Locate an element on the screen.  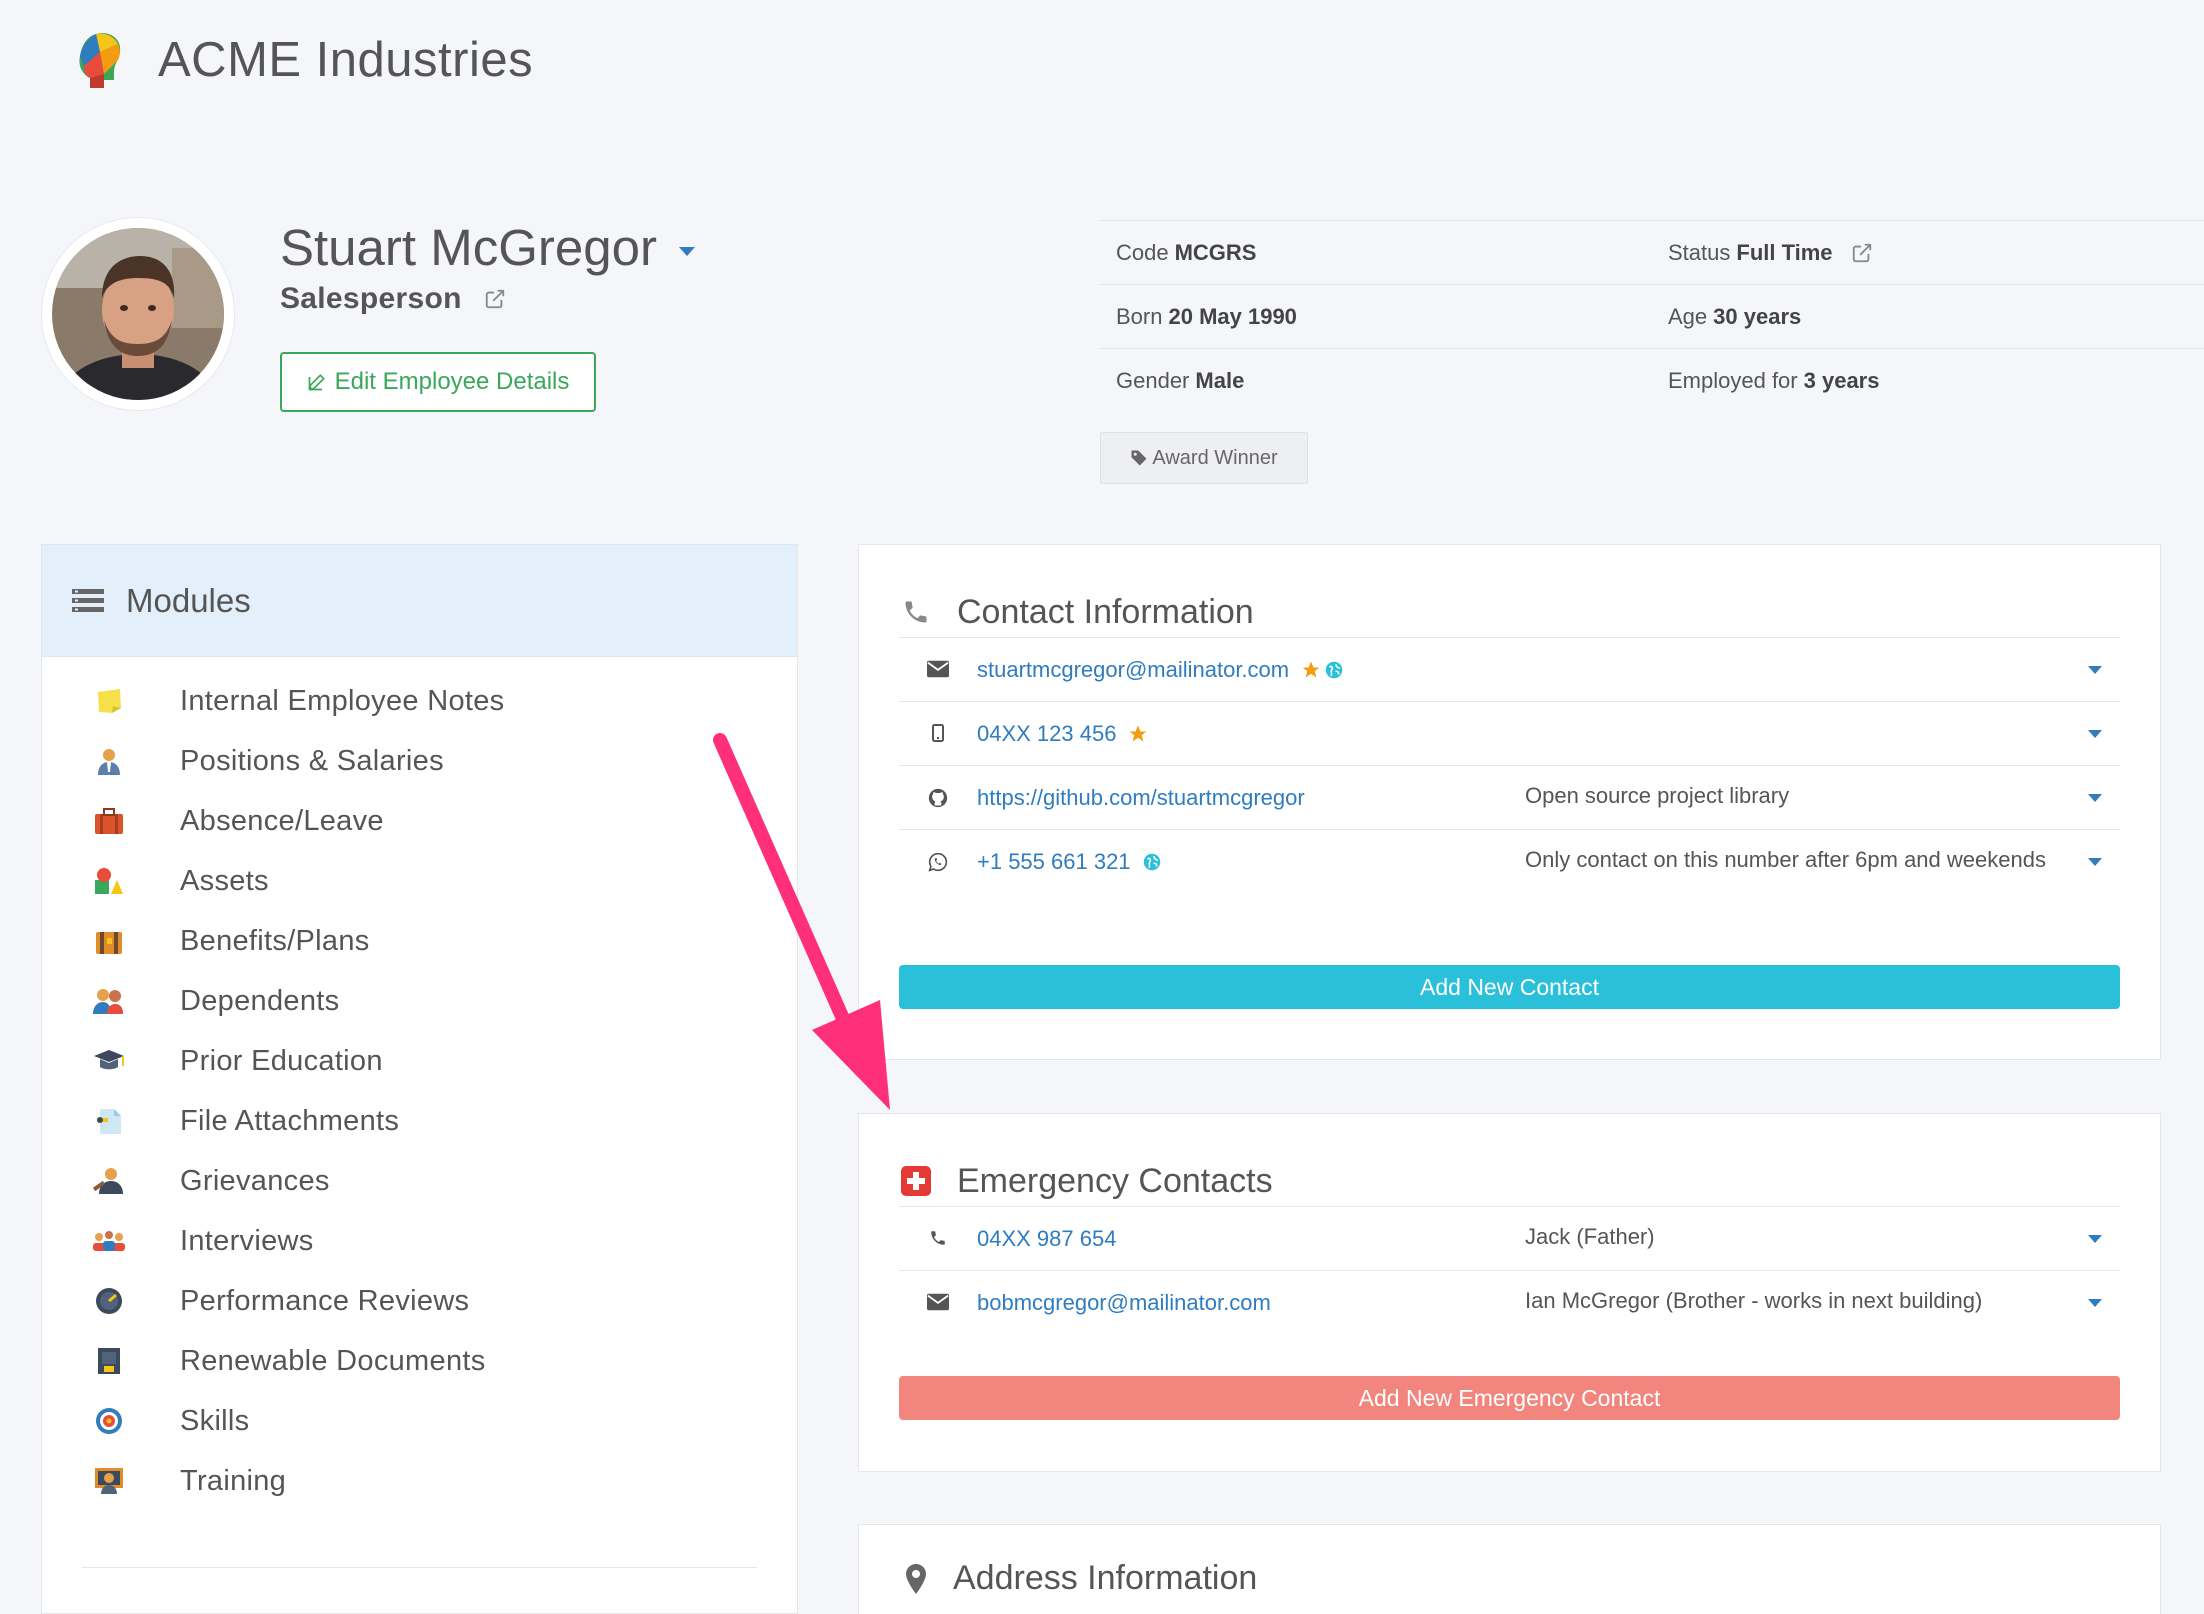
award-tag-label: Award Winner is located at coordinates (1215, 457).